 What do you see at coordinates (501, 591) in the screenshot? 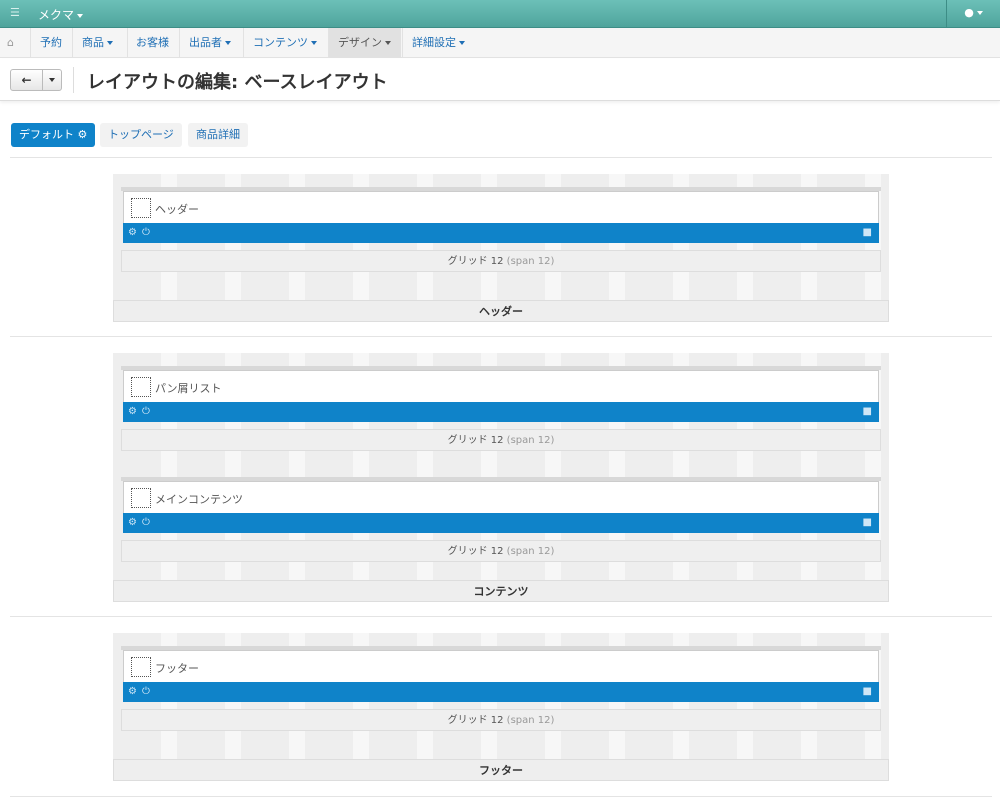
I see `section-label: コンテンツ` at bounding box center [501, 591].